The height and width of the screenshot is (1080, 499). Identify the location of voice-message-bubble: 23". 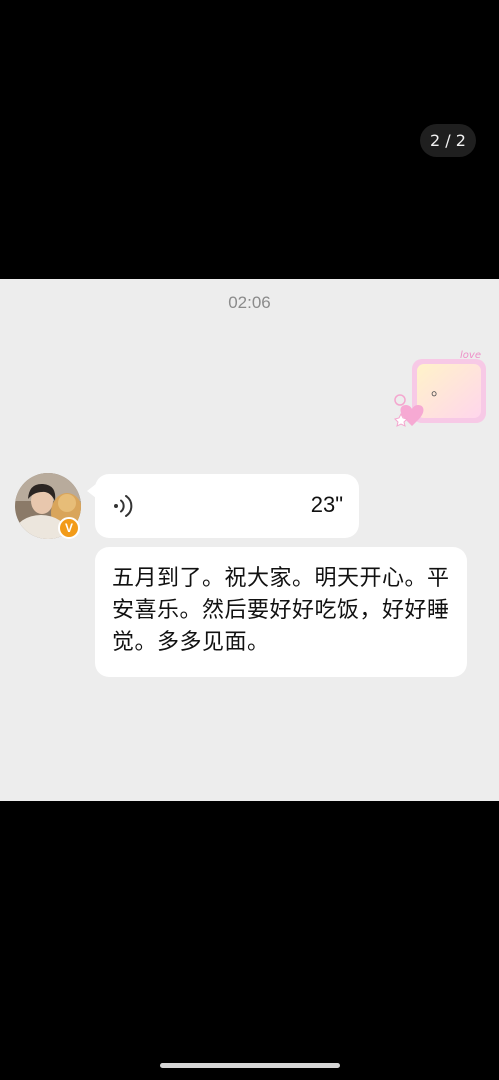
(223, 506).